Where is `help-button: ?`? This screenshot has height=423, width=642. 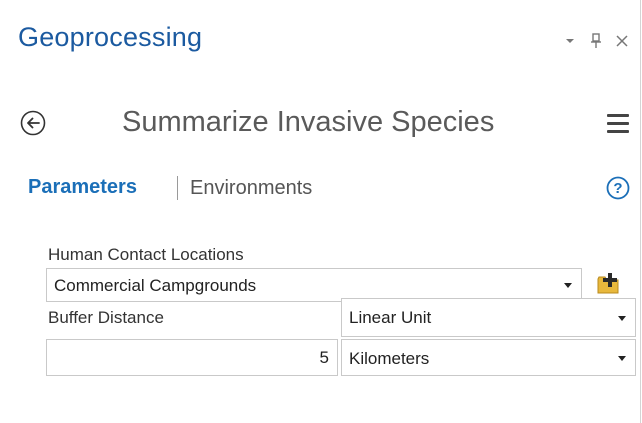
help-button: ? is located at coordinates (618, 188).